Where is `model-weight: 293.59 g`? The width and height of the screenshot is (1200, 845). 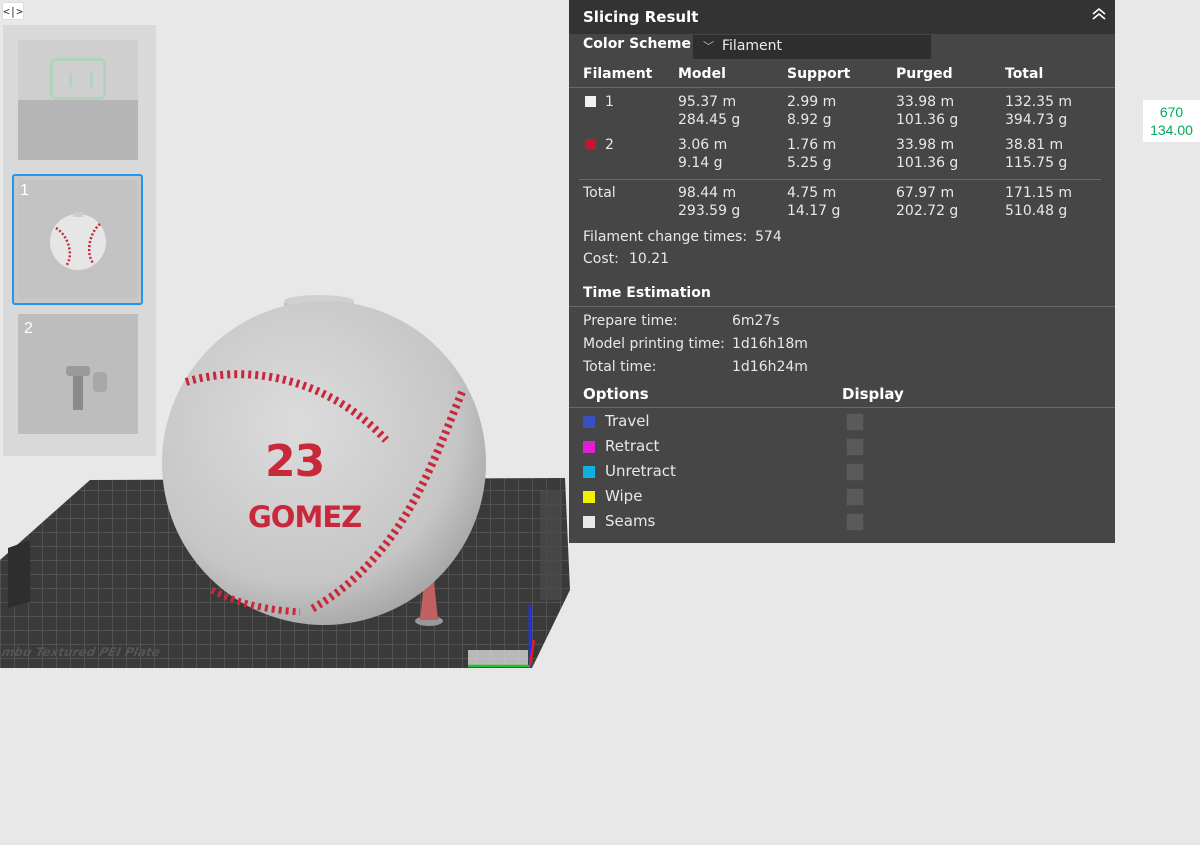
model-weight: 293.59 g is located at coordinates (709, 211).